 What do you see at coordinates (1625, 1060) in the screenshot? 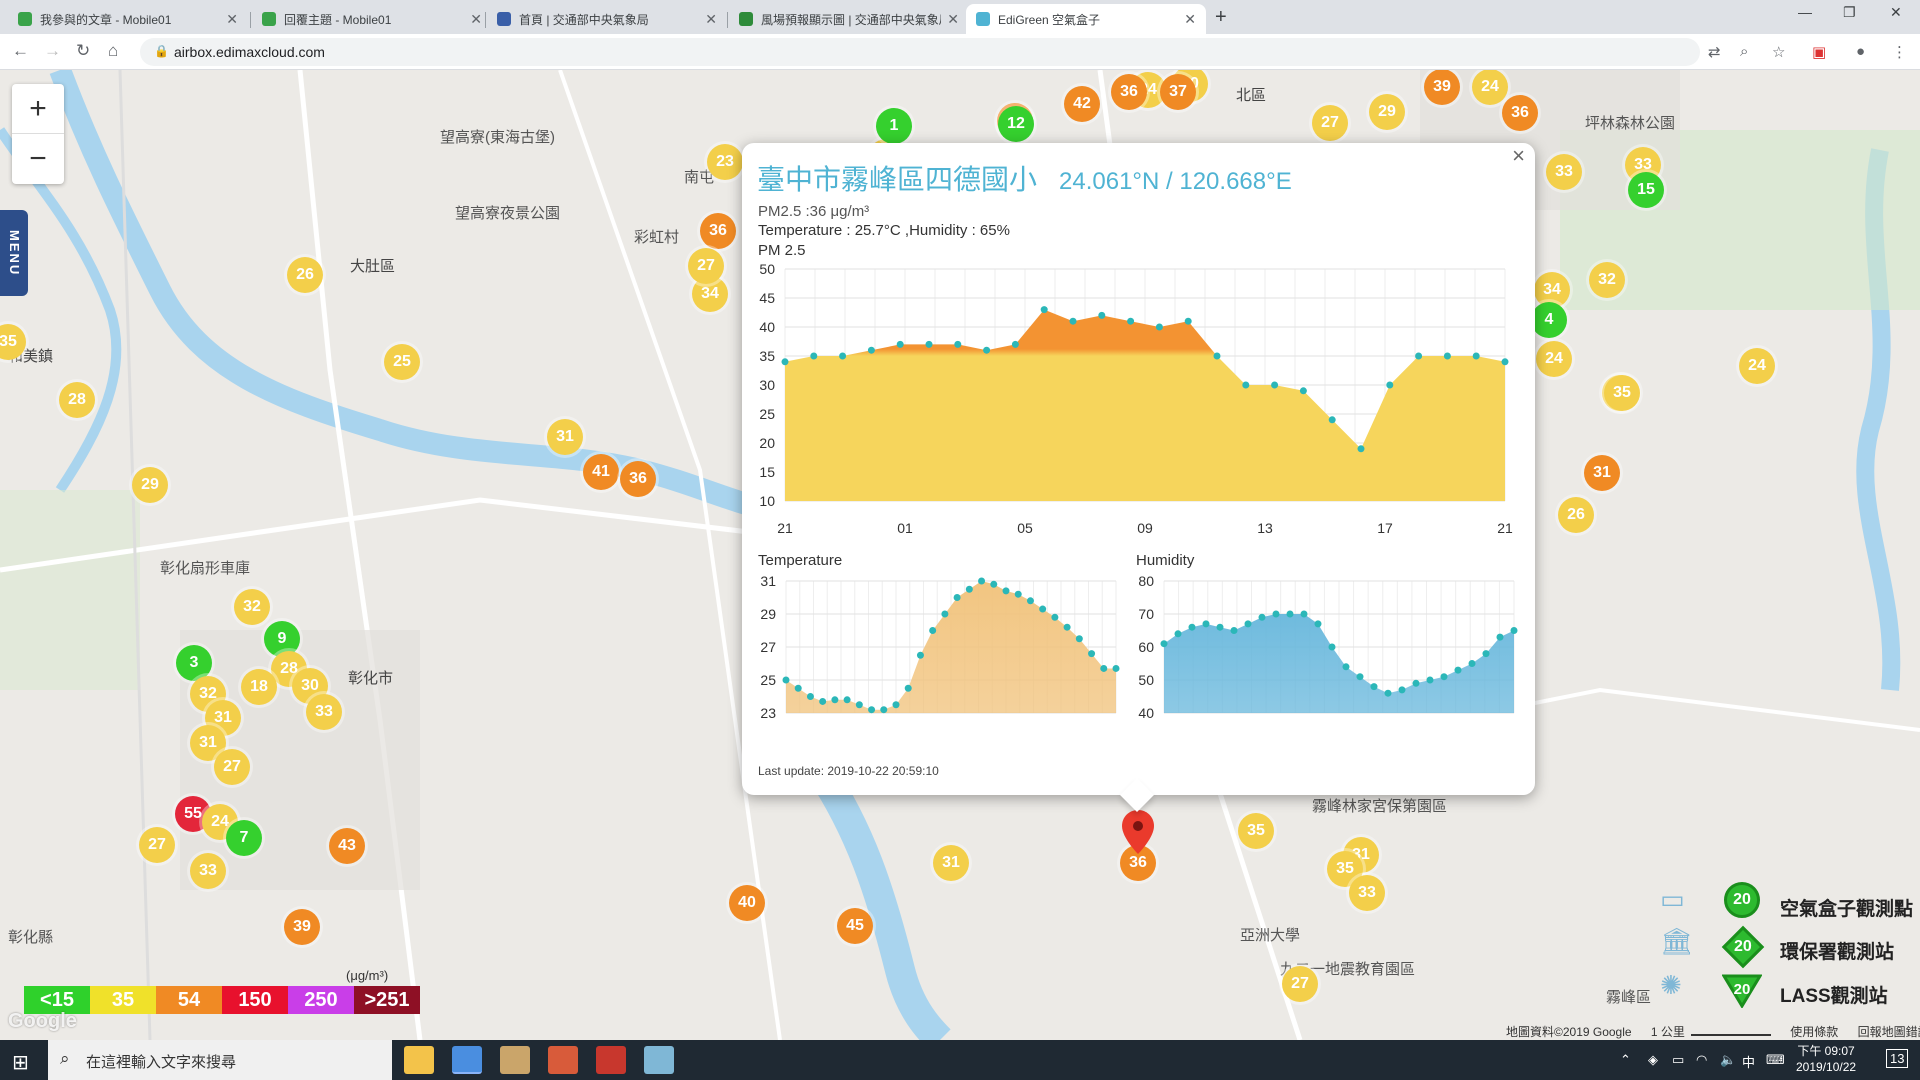
I see `tray-chevron-icon: ⌃` at bounding box center [1625, 1060].